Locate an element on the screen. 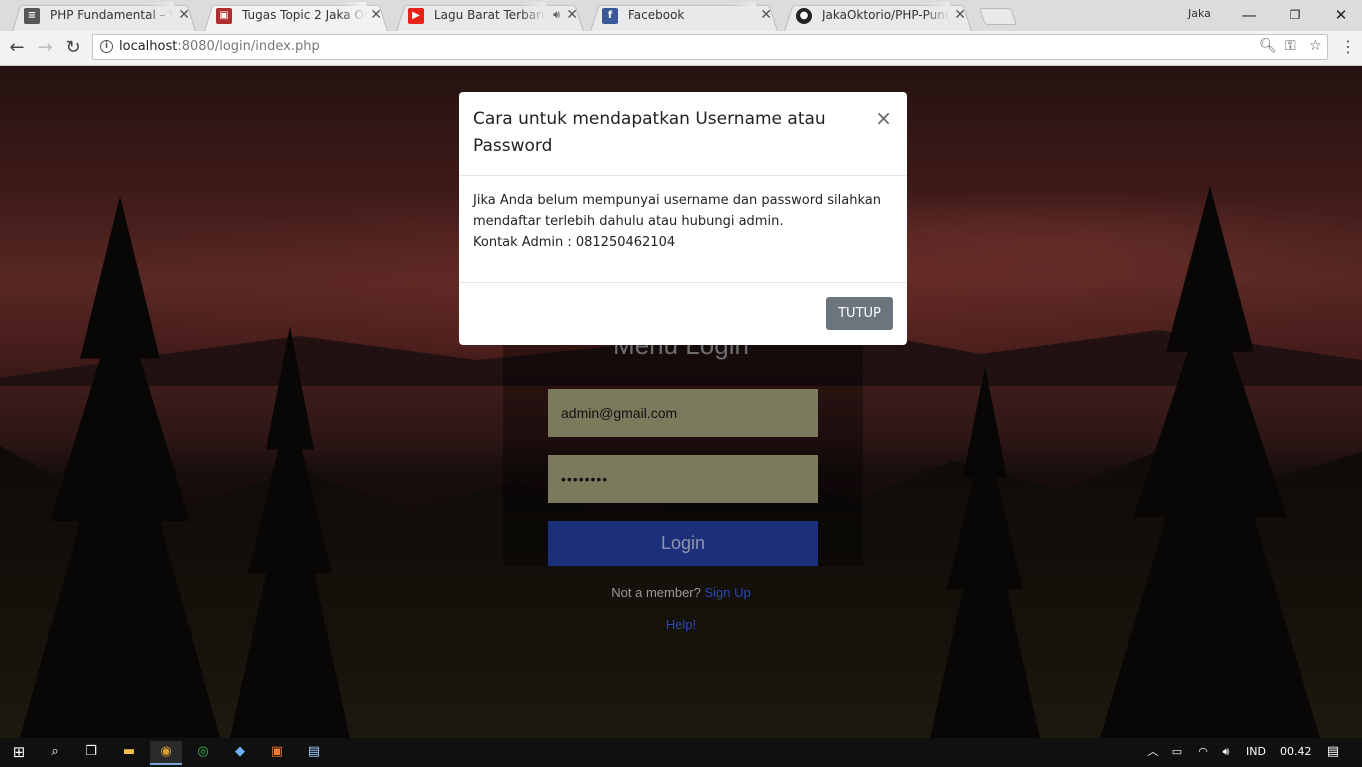 The image size is (1362, 767). password-field: •••••••• is located at coordinates (683, 479).